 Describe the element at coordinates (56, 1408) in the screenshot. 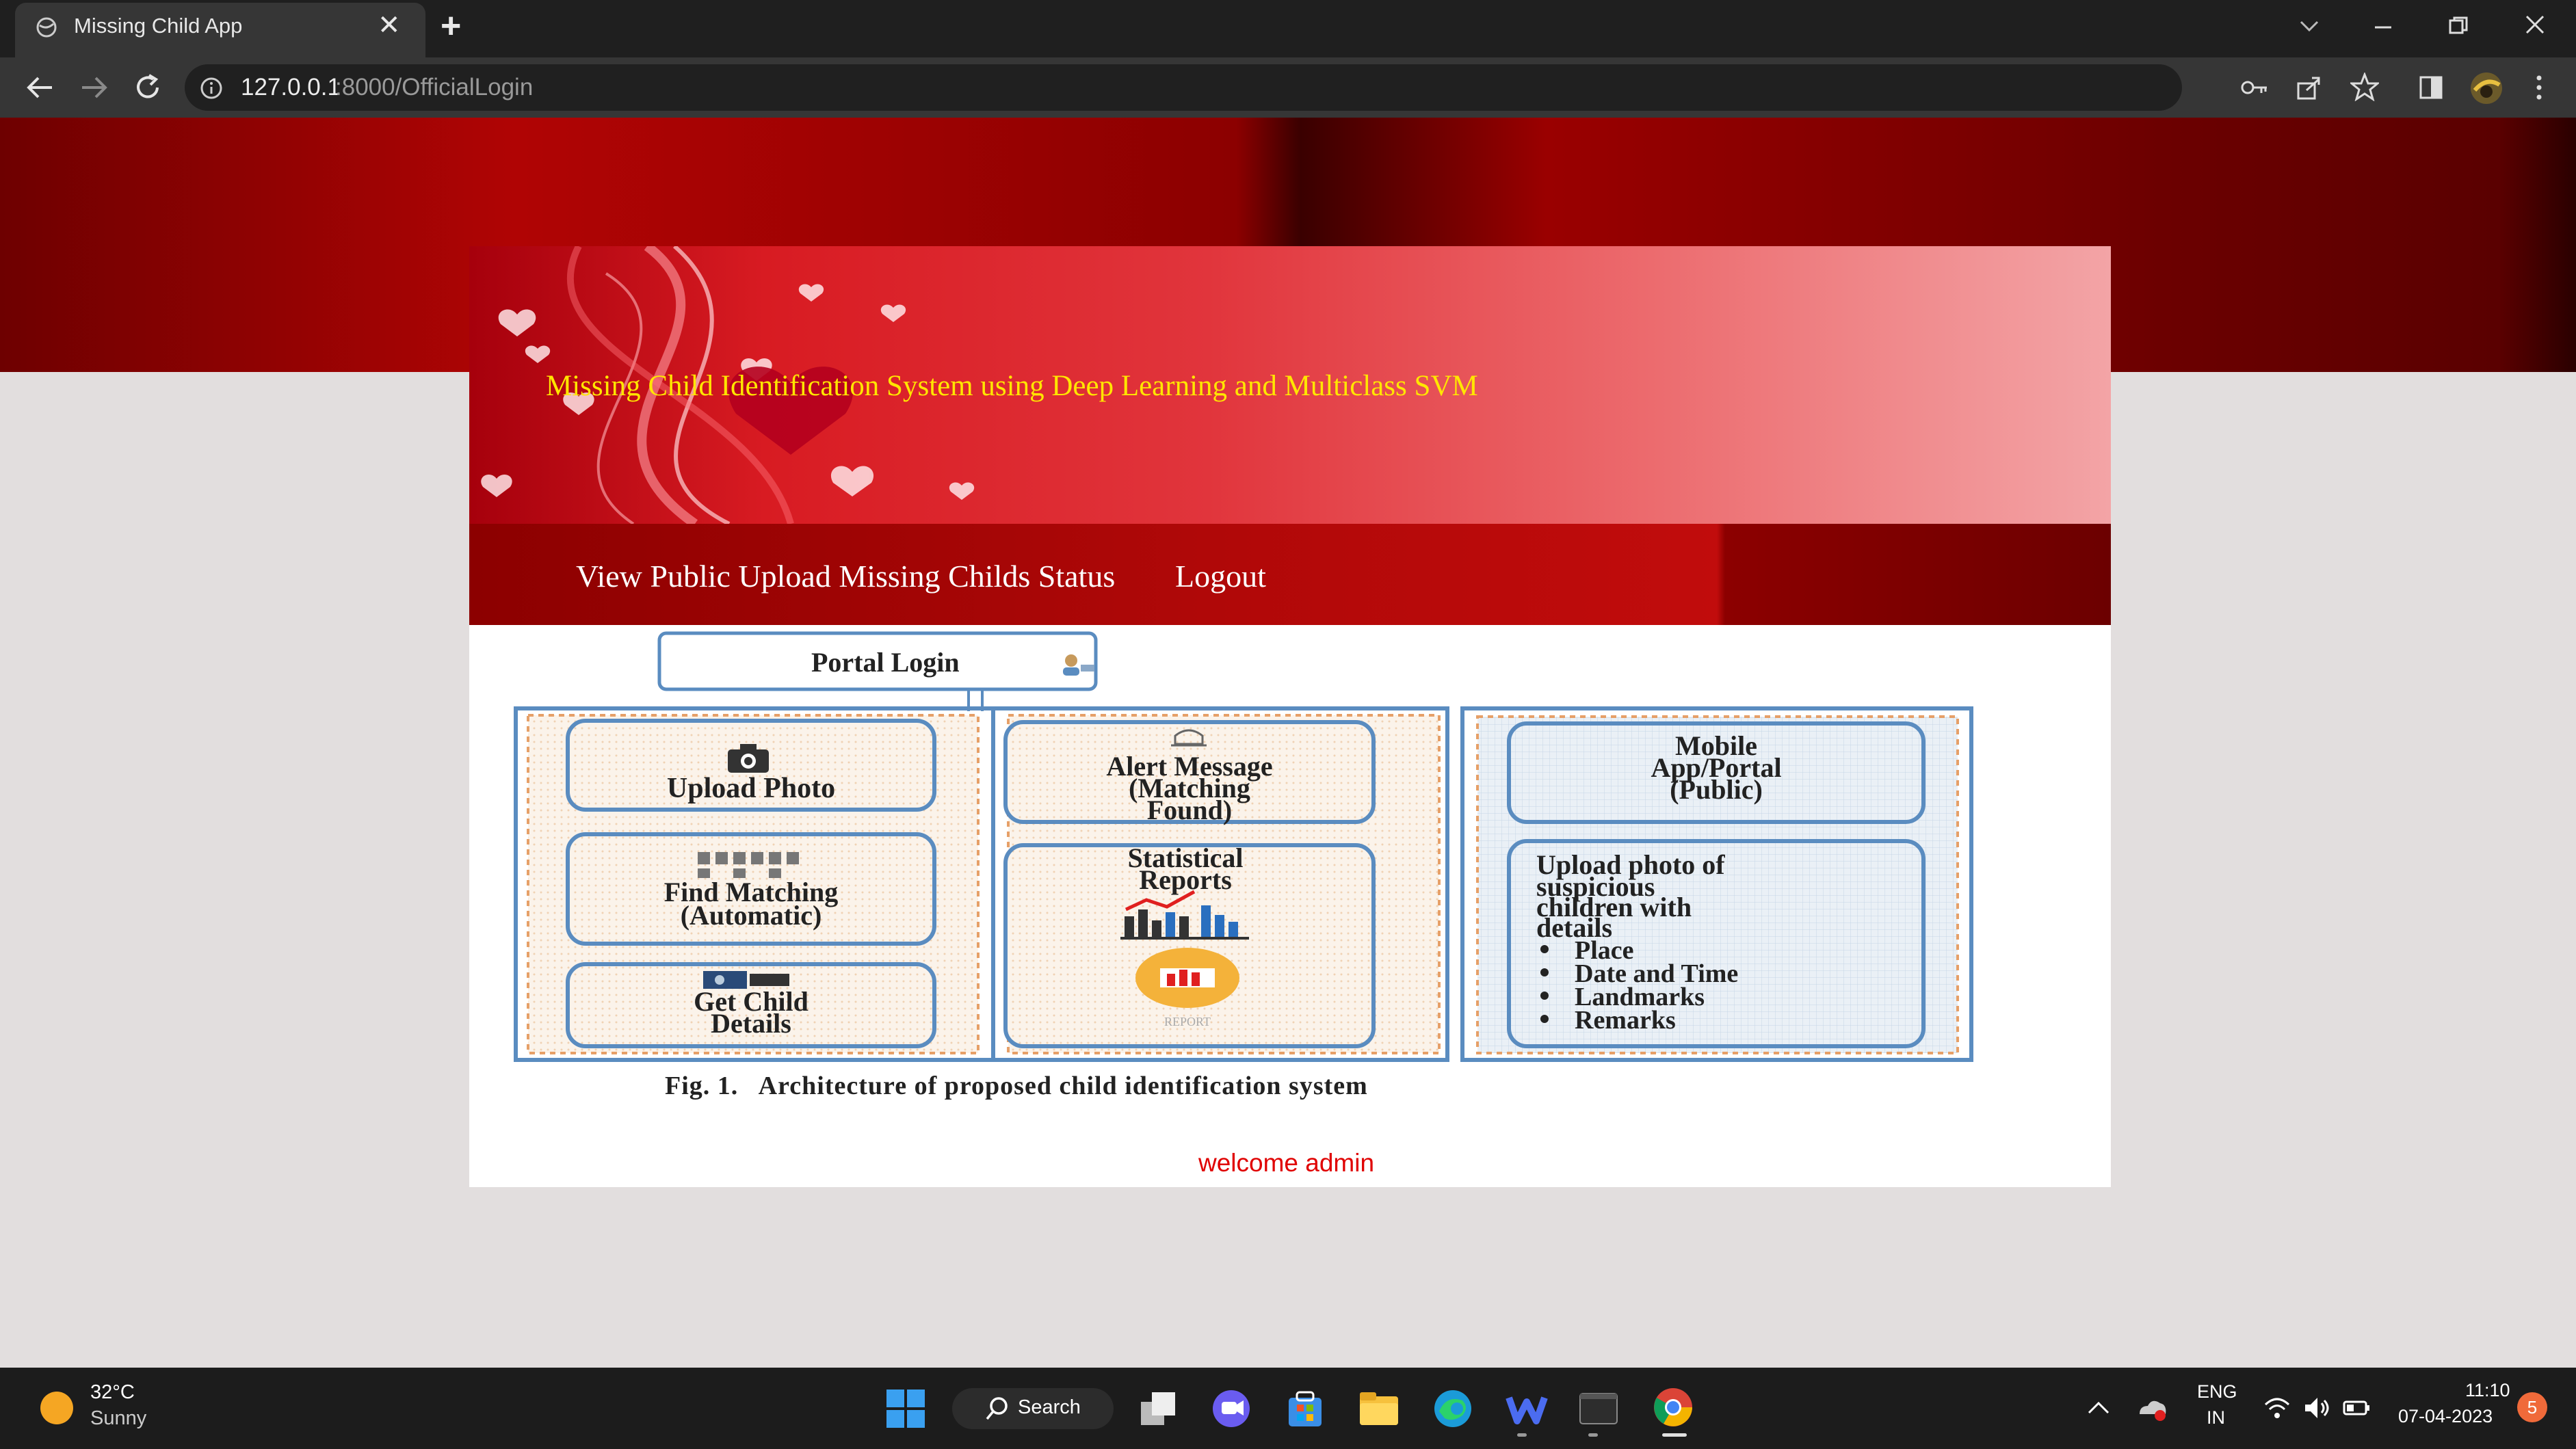

I see `sun-weather-icon` at that location.